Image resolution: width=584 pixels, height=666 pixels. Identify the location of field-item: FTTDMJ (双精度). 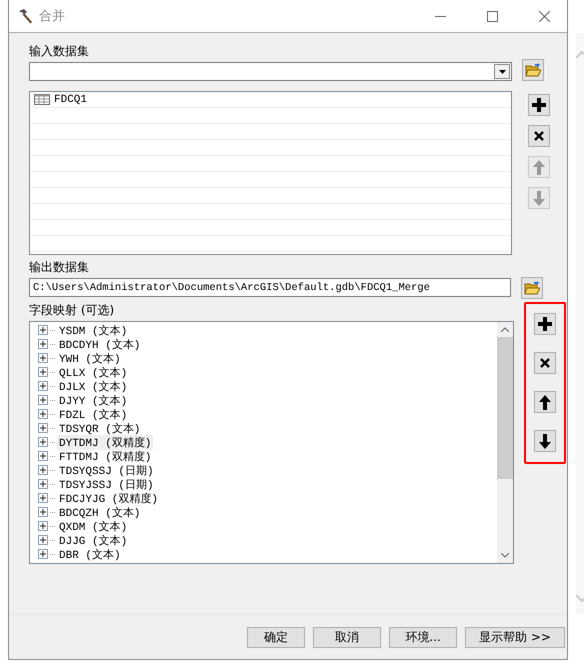
(105, 456).